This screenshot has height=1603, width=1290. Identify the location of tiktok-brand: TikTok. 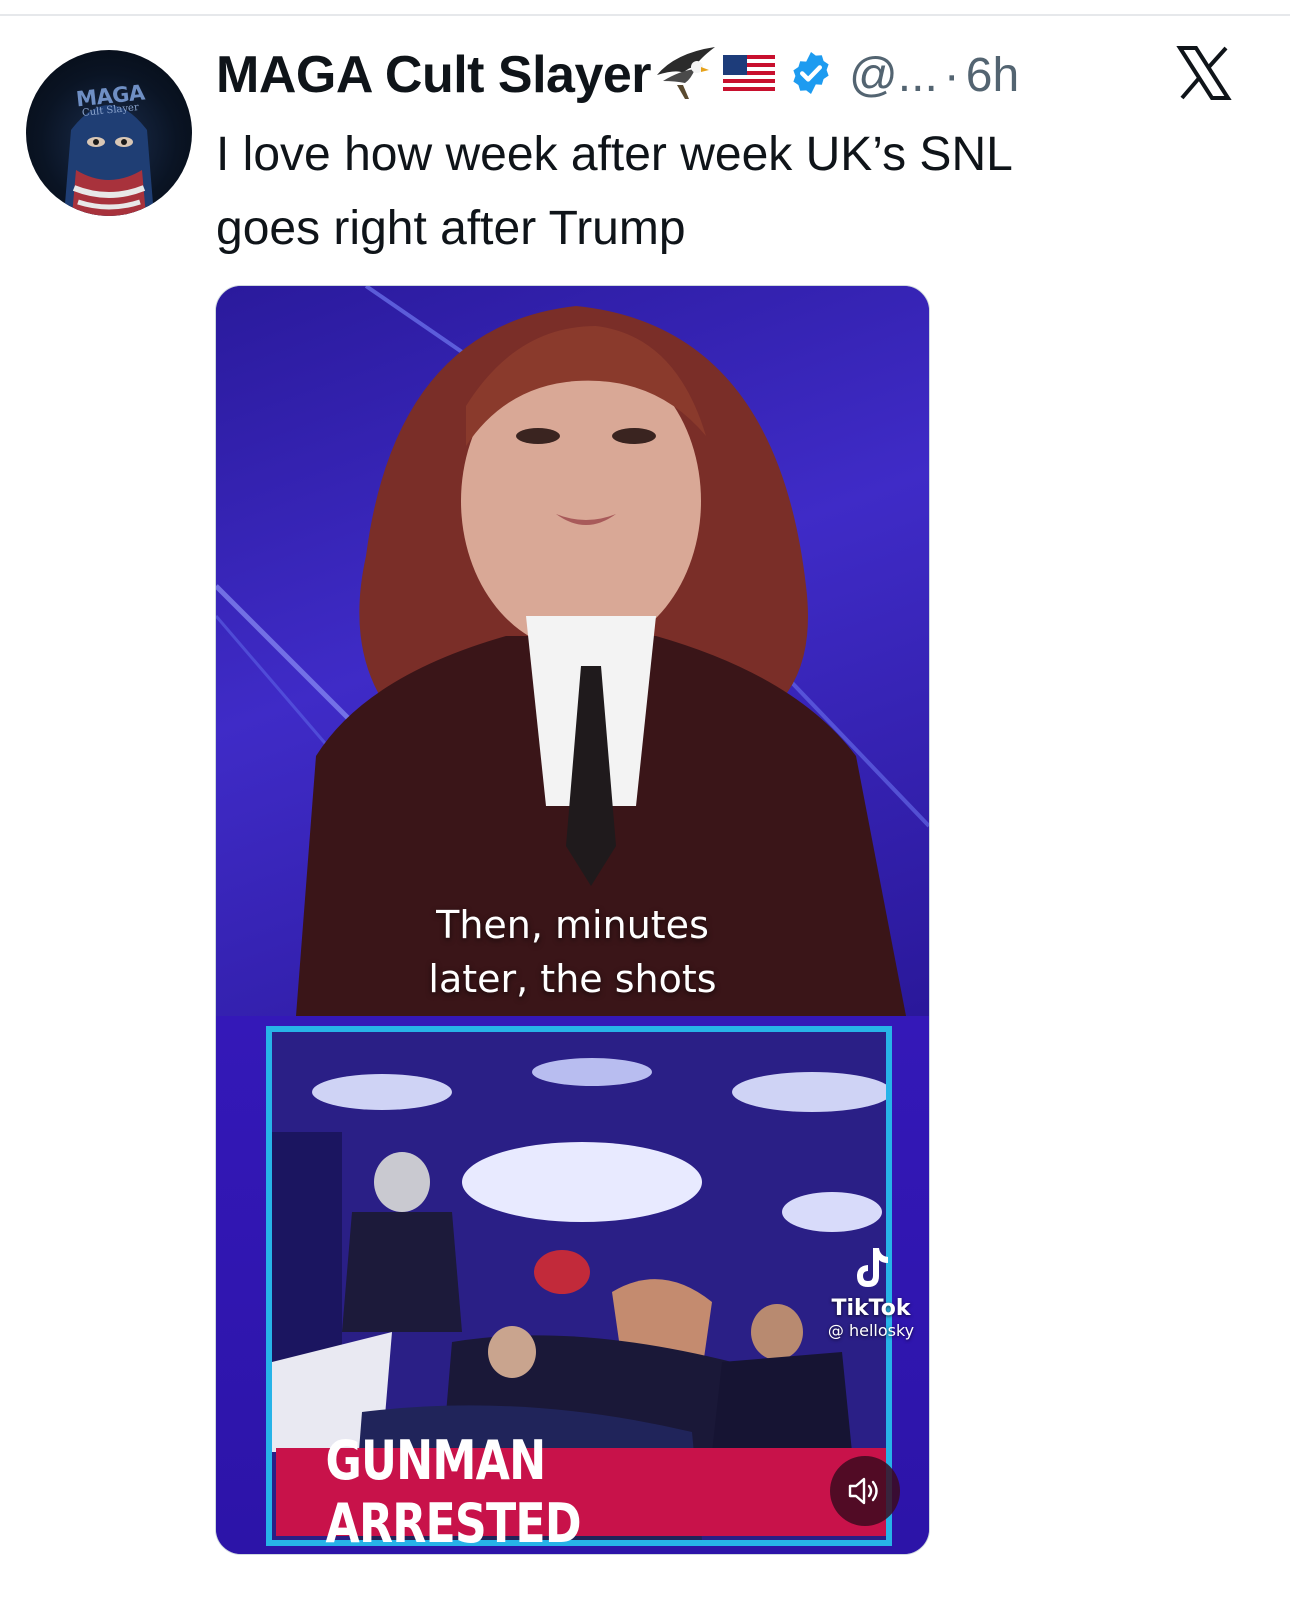
(871, 1308).